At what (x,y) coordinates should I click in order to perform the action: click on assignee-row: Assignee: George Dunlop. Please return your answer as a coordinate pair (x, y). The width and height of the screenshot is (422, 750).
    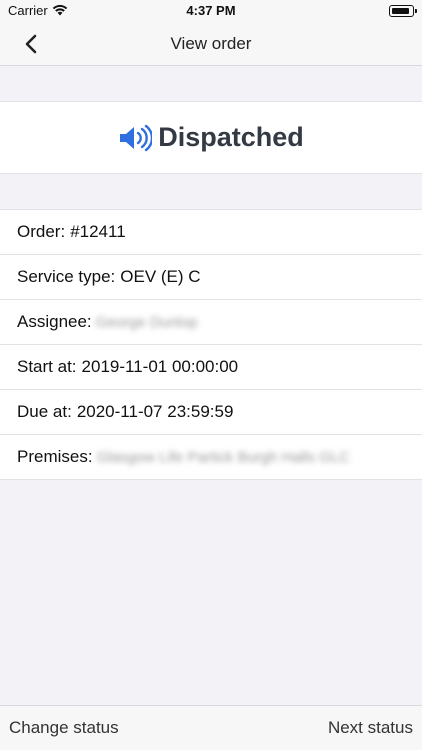
    Looking at the image, I should click on (211, 322).